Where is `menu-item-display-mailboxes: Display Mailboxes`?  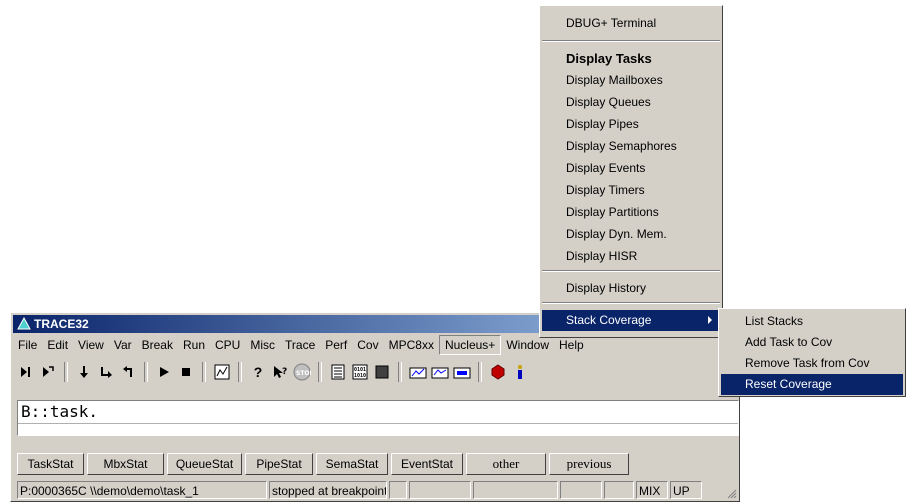 menu-item-display-mailboxes: Display Mailboxes is located at coordinates (631, 80).